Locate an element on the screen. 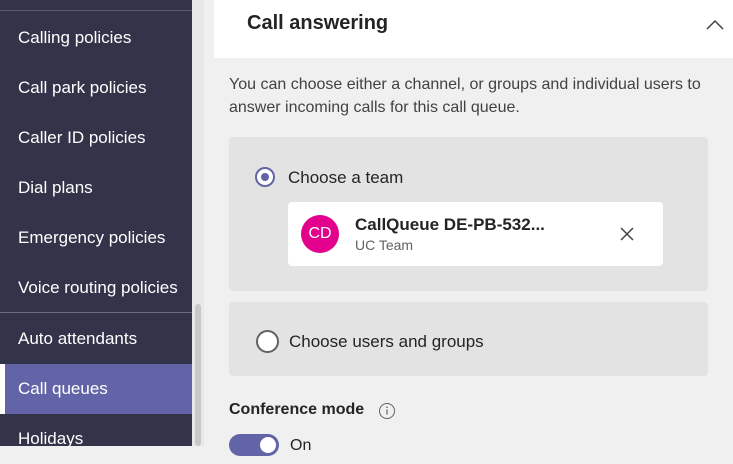 This screenshot has height=464, width=733. scrollbar-thumb is located at coordinates (198, 375).